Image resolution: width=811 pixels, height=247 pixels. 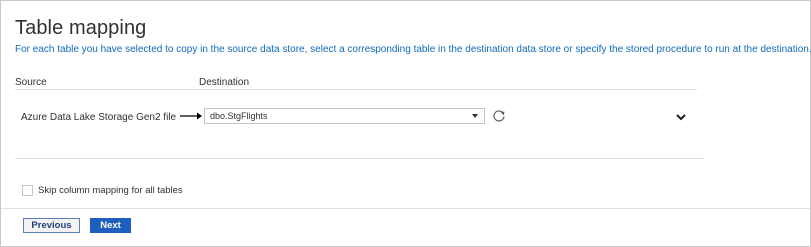 What do you see at coordinates (110, 225) in the screenshot?
I see `next-button: Next` at bounding box center [110, 225].